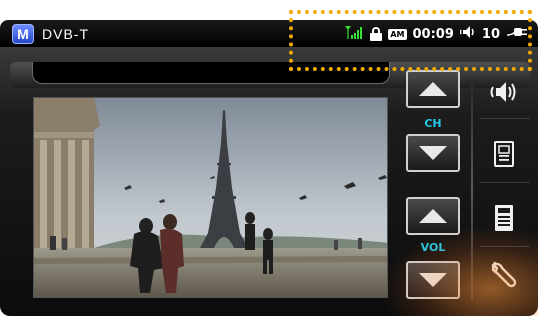  I want to click on channel-label: CH, so click(433, 123).